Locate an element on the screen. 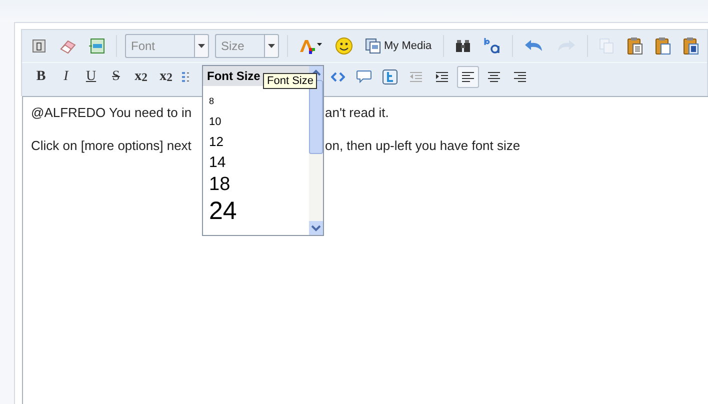  size-option: 14 is located at coordinates (256, 160).